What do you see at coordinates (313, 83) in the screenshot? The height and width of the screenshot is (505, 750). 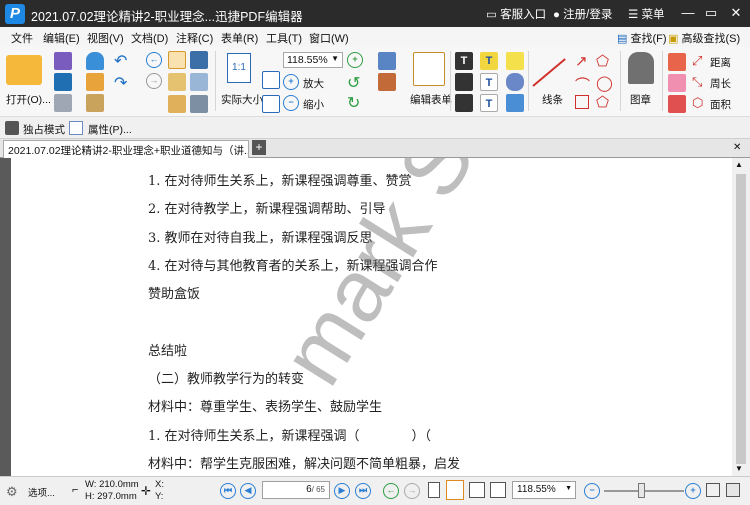 I see `zoom-in-button: 放大` at bounding box center [313, 83].